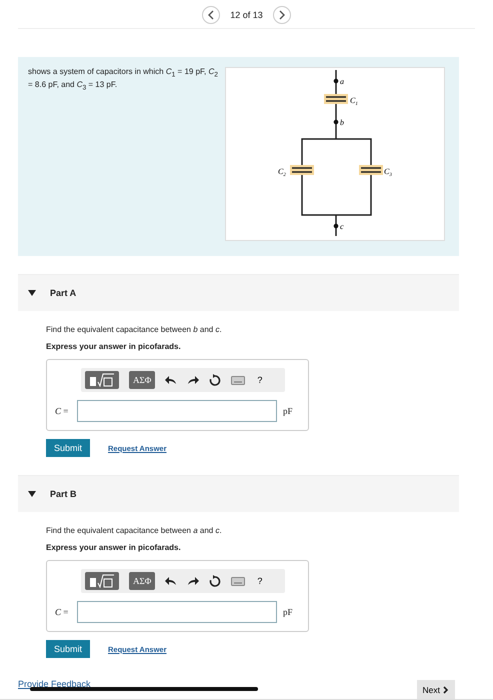 The image size is (493, 700). I want to click on next-page-button, so click(281, 15).